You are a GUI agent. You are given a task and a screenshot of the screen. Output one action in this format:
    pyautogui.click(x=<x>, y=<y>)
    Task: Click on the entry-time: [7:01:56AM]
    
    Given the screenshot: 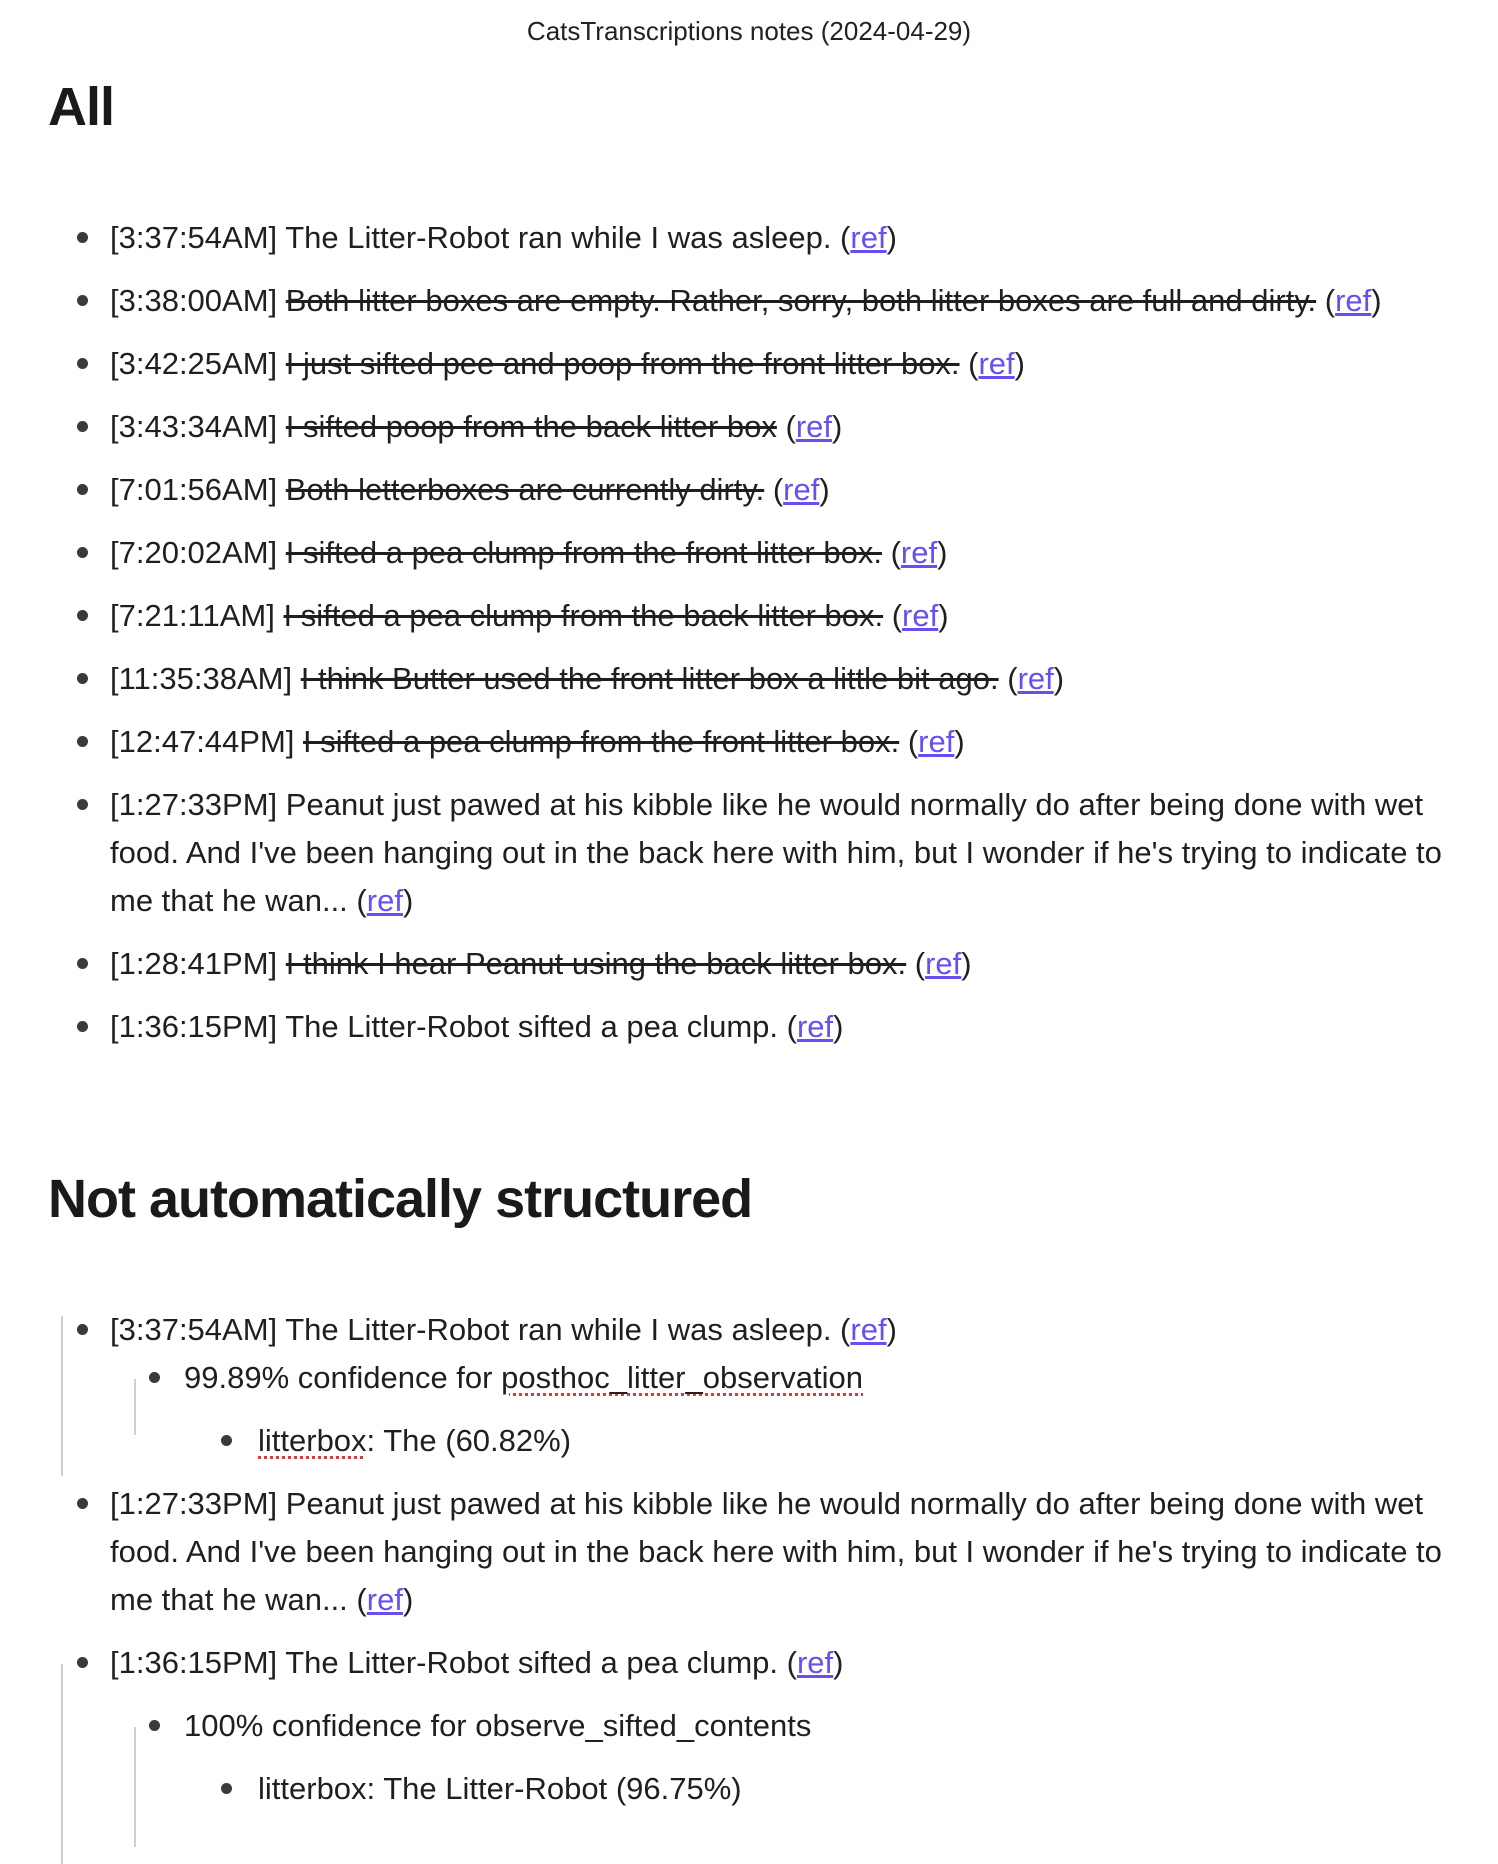 What is the action you would take?
    pyautogui.click(x=194, y=489)
    